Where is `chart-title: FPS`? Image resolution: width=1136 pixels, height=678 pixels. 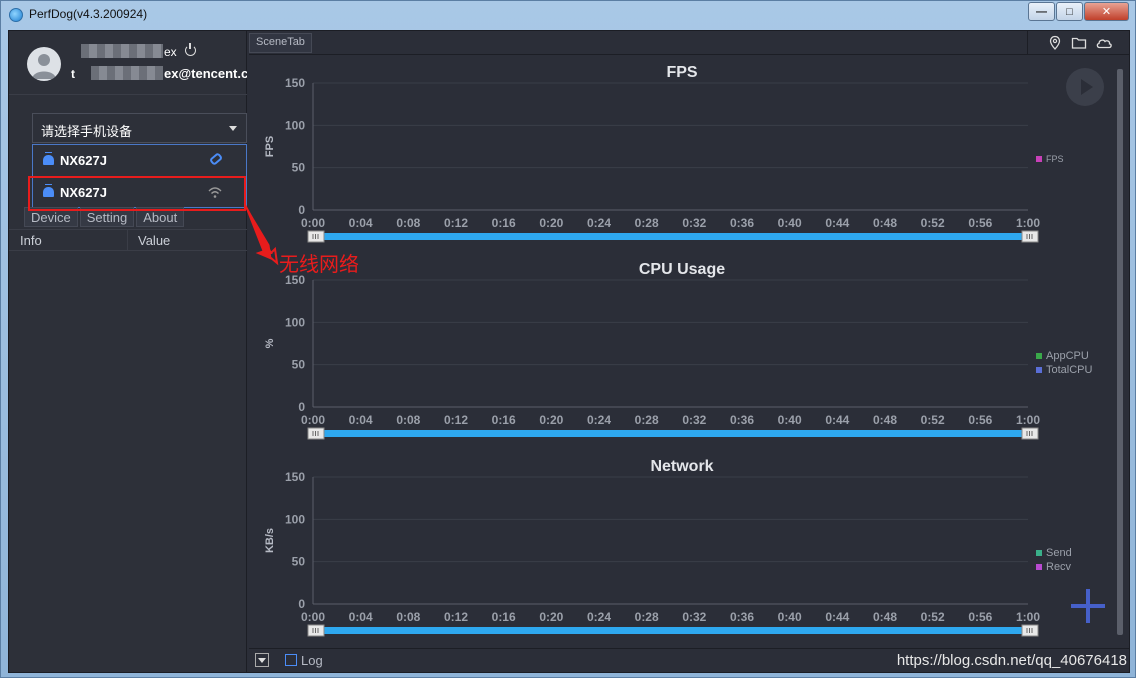
chart-title: FPS is located at coordinates (681, 72).